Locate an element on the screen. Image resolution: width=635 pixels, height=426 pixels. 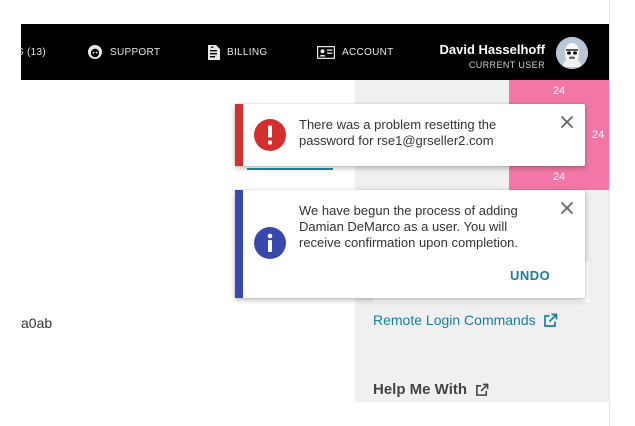
remote-login-commands-link: Remote Login Commands is located at coordinates (465, 320).